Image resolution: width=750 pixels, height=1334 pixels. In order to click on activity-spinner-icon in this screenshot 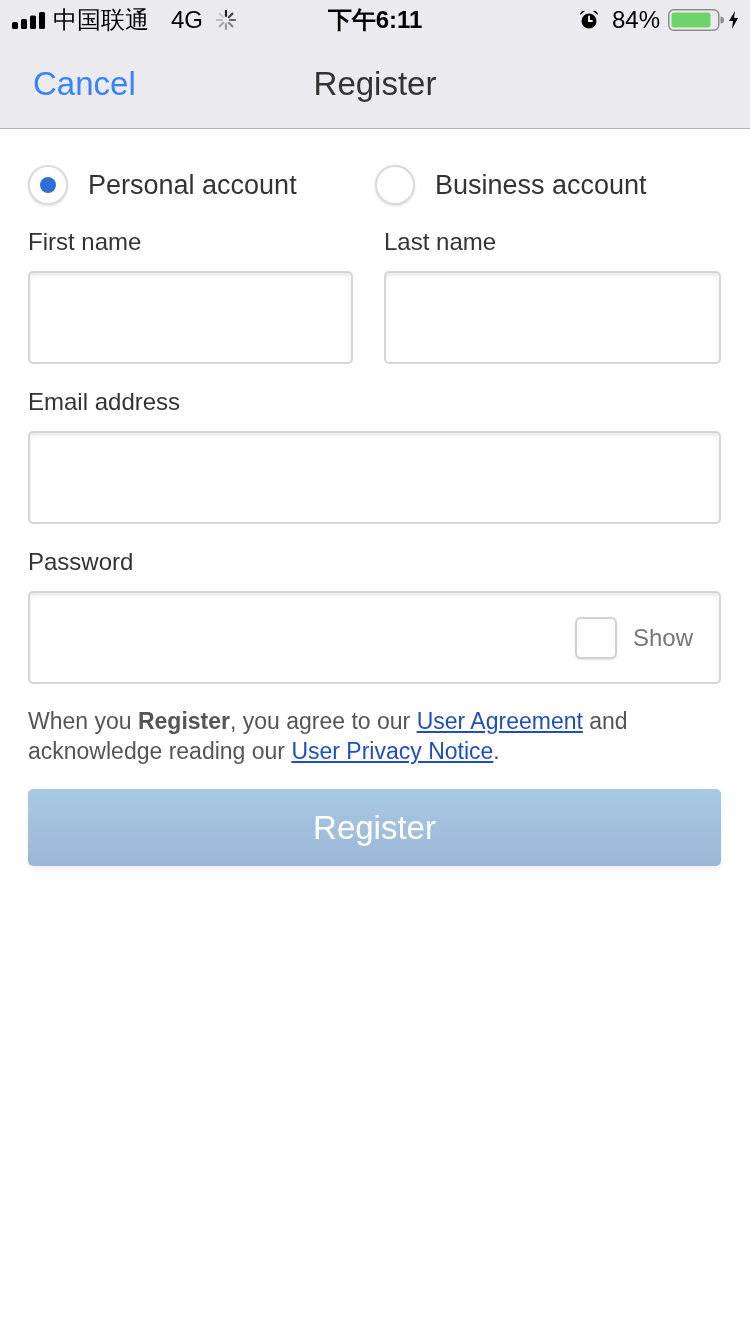, I will do `click(226, 20)`.